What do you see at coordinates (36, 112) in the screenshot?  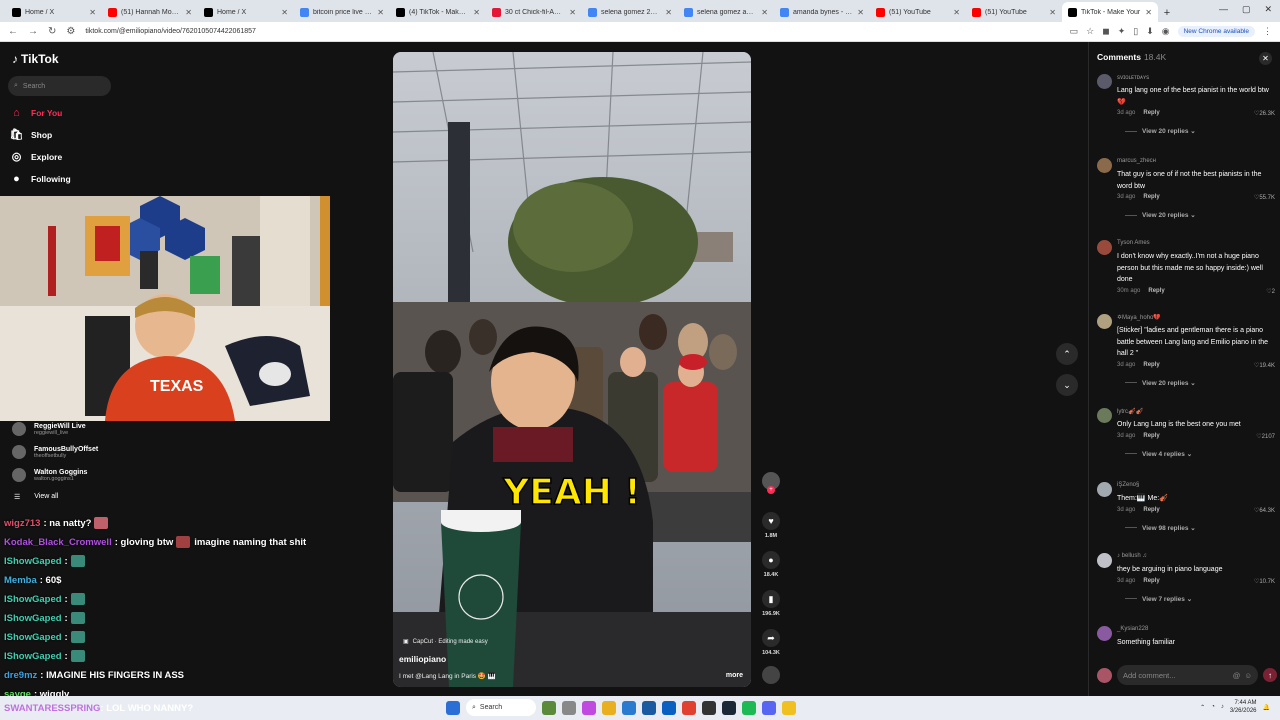 I see `sidebar-item-for-you: ⌂ For You` at bounding box center [36, 112].